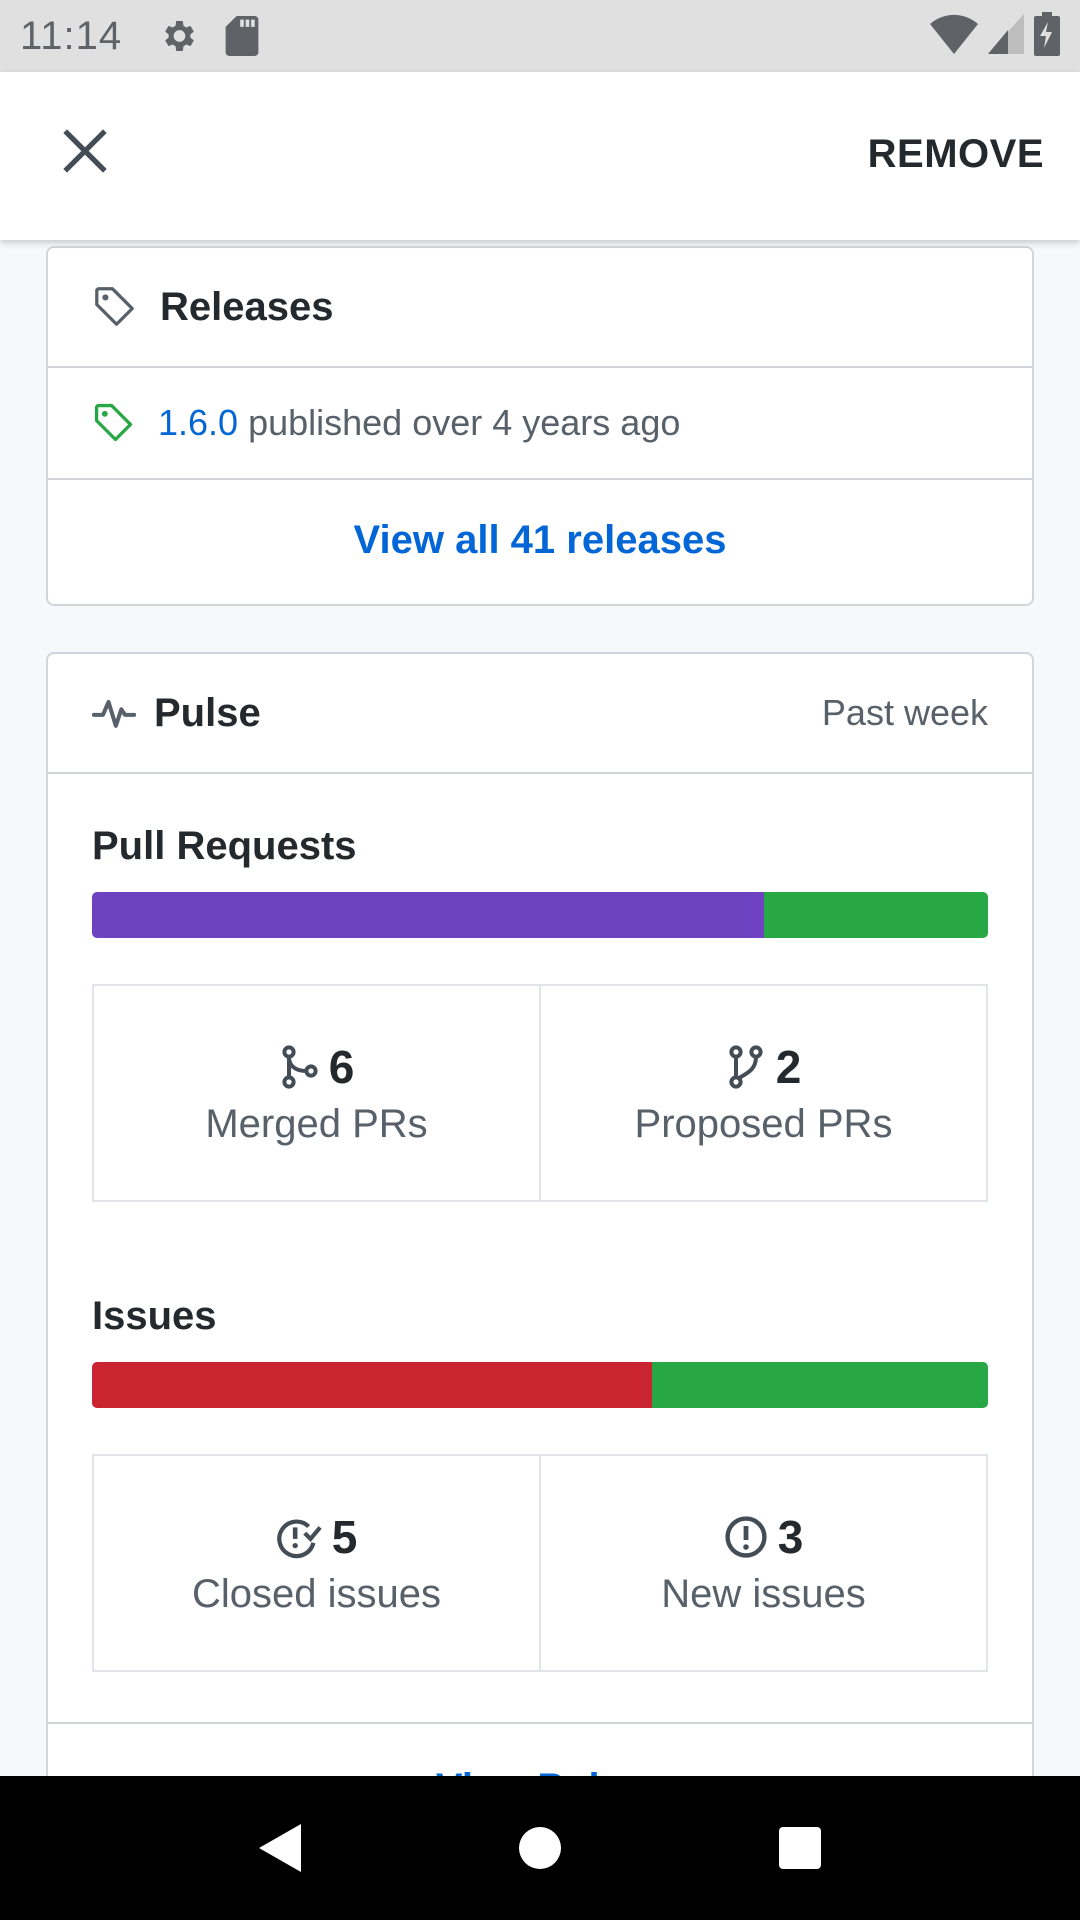  I want to click on pulse-period: Past week, so click(904, 712).